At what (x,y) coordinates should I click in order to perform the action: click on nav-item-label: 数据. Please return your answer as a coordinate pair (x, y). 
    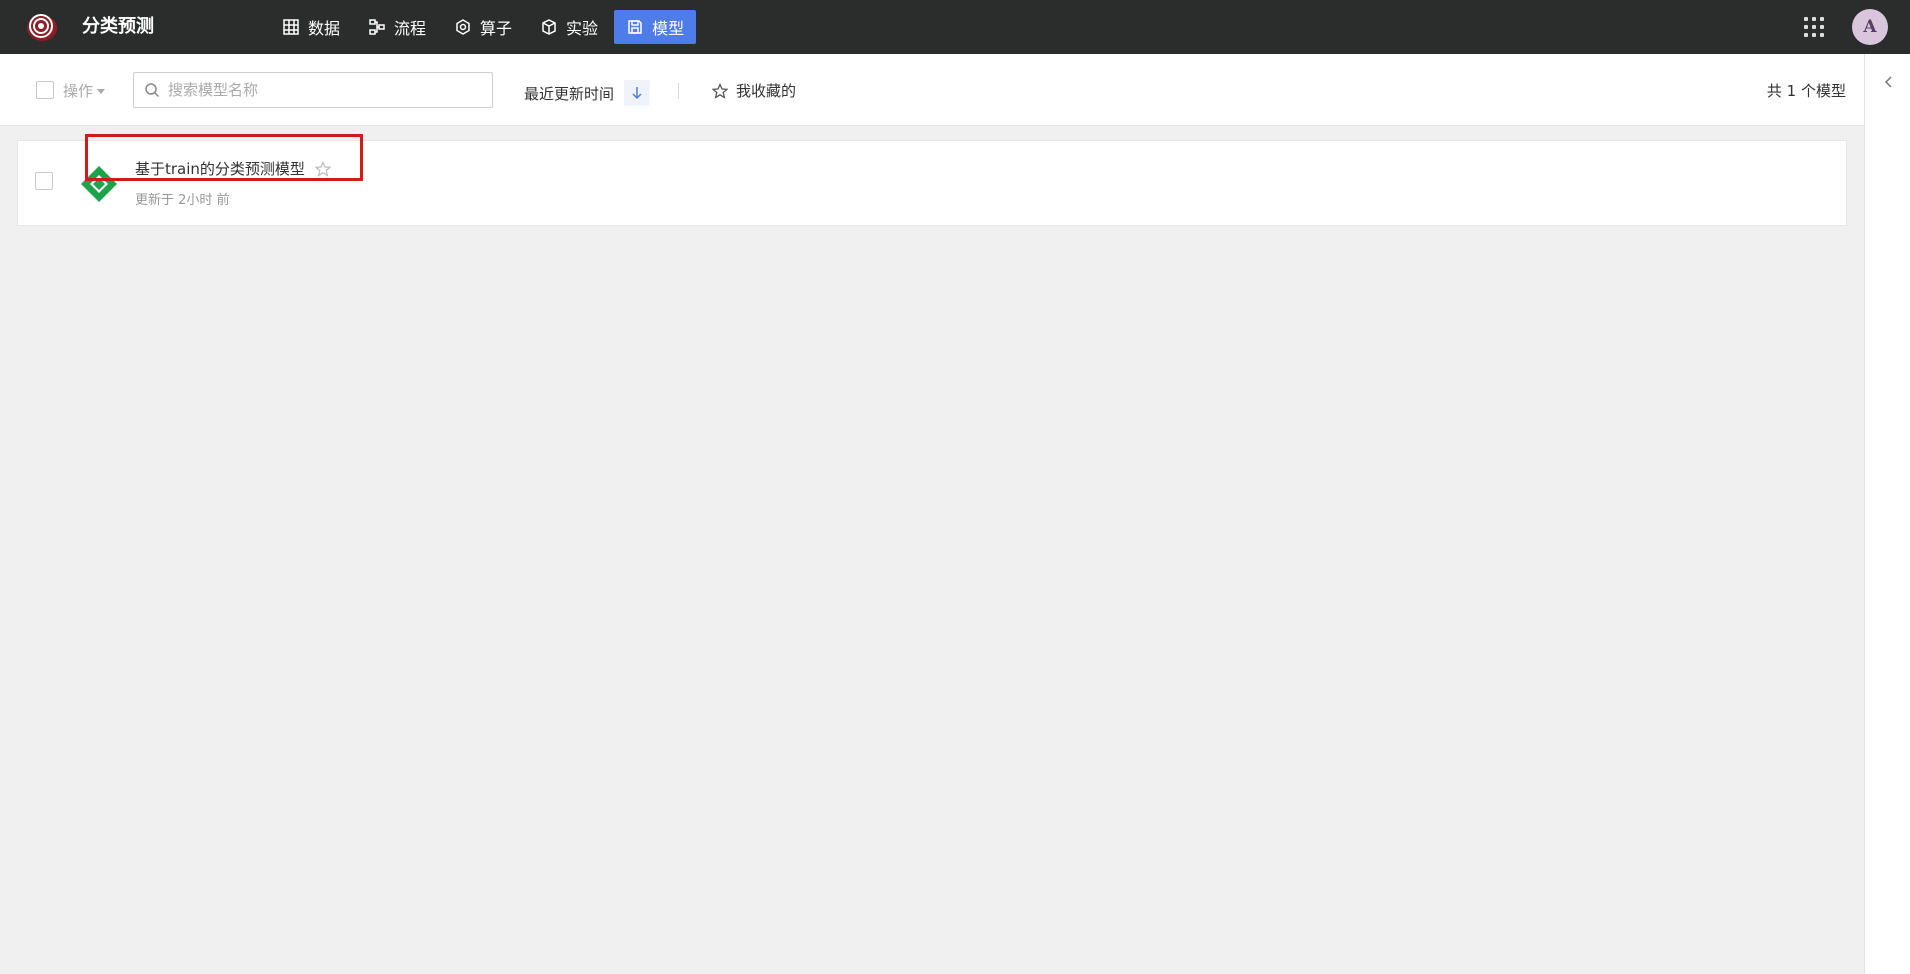
    Looking at the image, I should click on (324, 28).